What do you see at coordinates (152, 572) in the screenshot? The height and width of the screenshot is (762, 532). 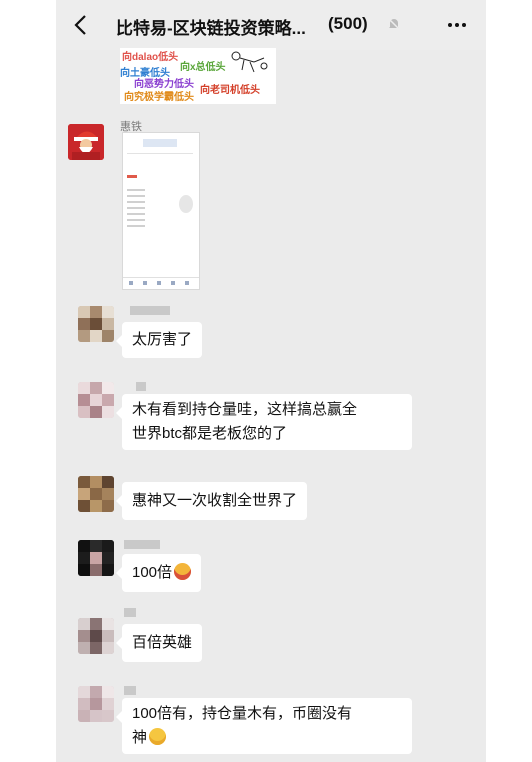 I see `message-text: 100倍` at bounding box center [152, 572].